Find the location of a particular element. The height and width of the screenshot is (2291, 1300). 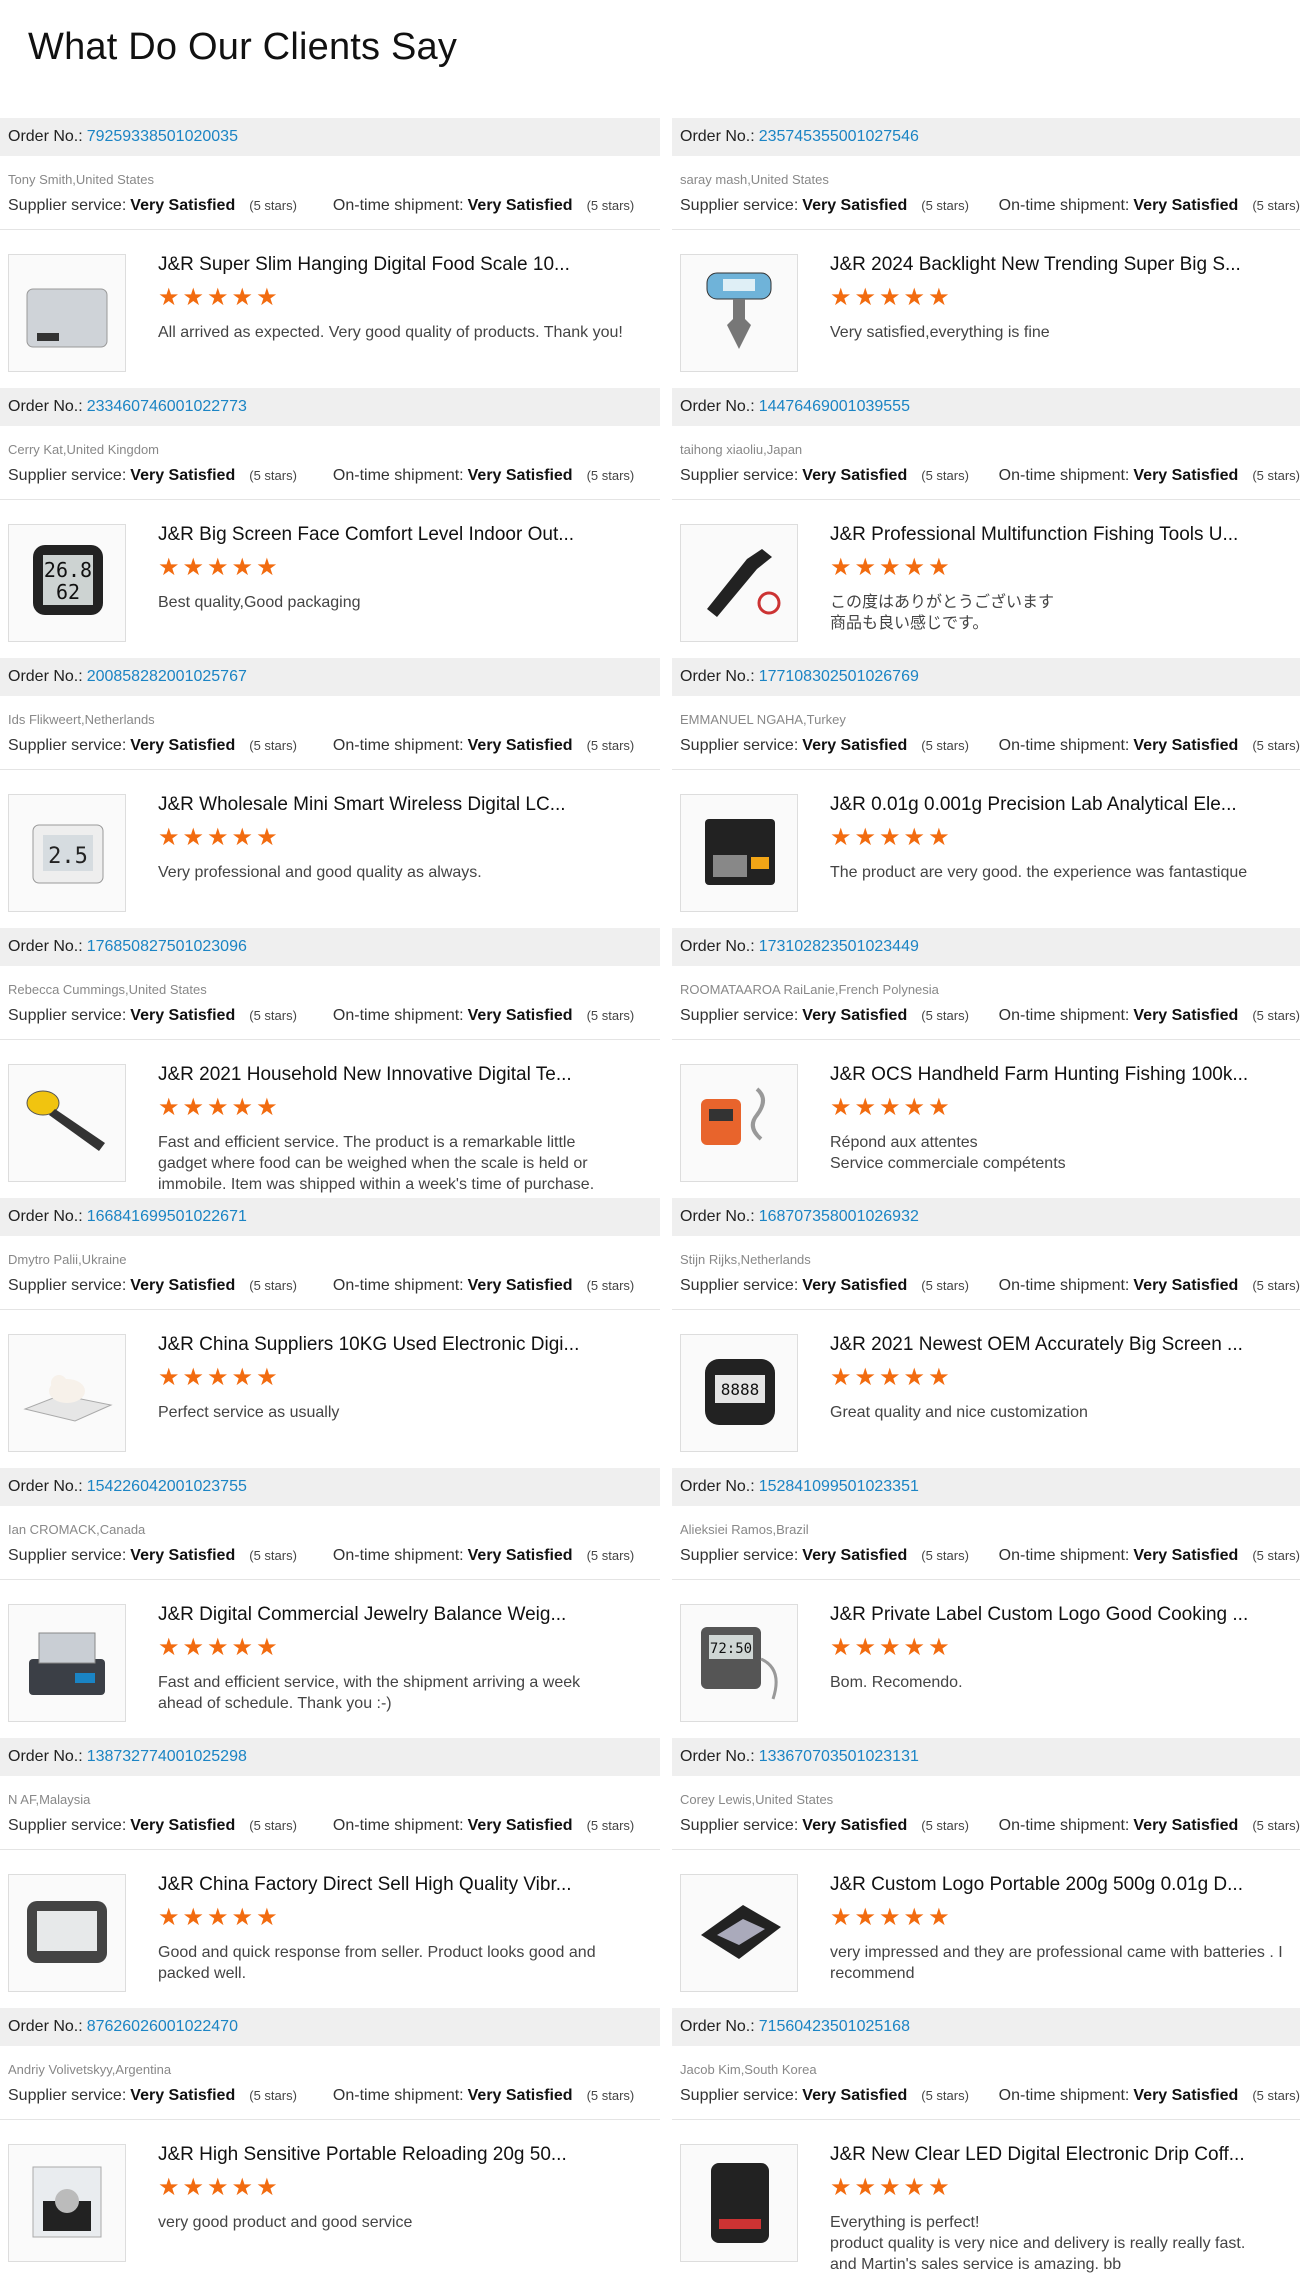

order-number-link: 168707358001026932 is located at coordinates (839, 1217).